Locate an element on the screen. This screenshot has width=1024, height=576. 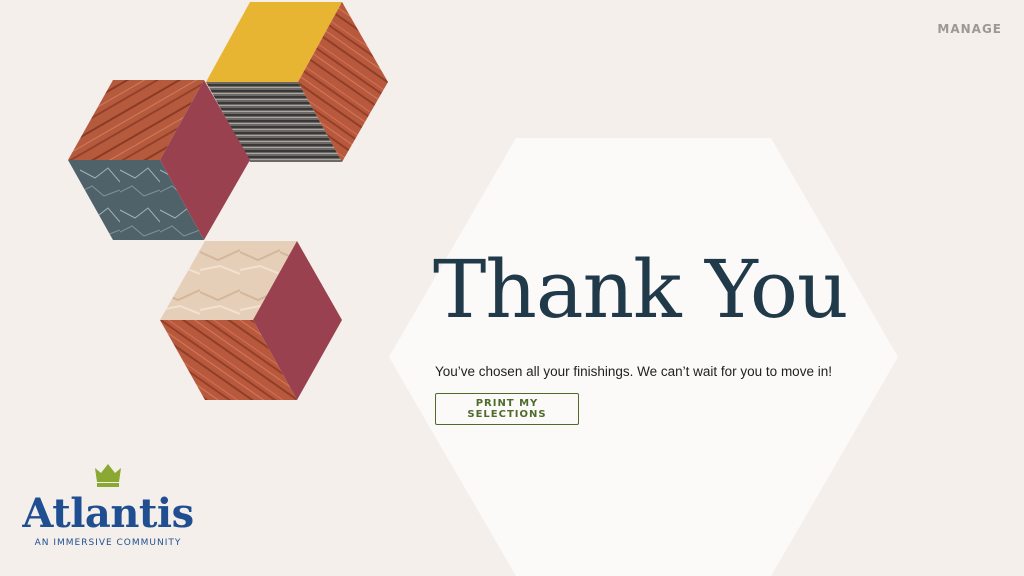
manage-link: MANAGE is located at coordinates (969, 29).